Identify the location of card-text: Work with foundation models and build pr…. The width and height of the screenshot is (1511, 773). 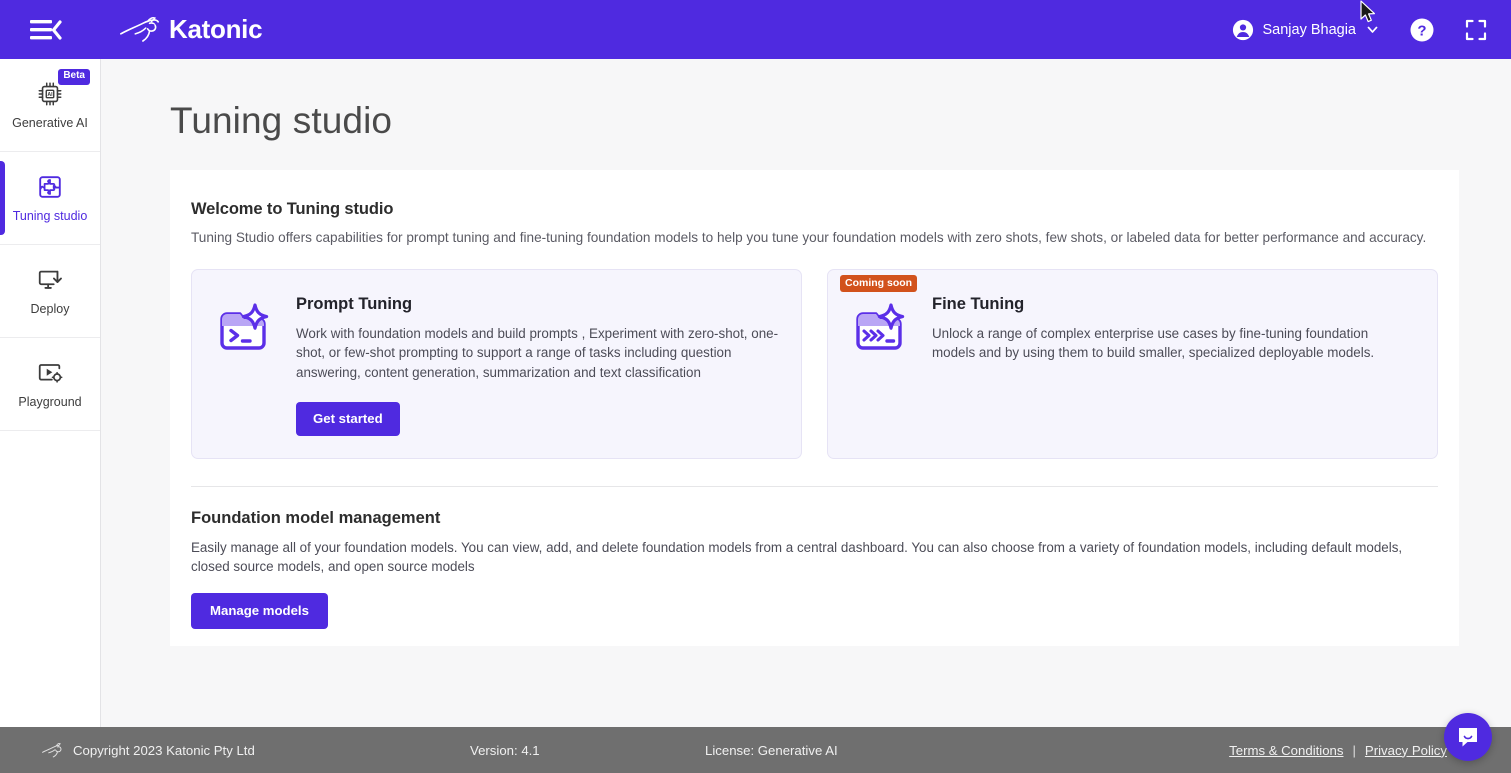
(537, 353).